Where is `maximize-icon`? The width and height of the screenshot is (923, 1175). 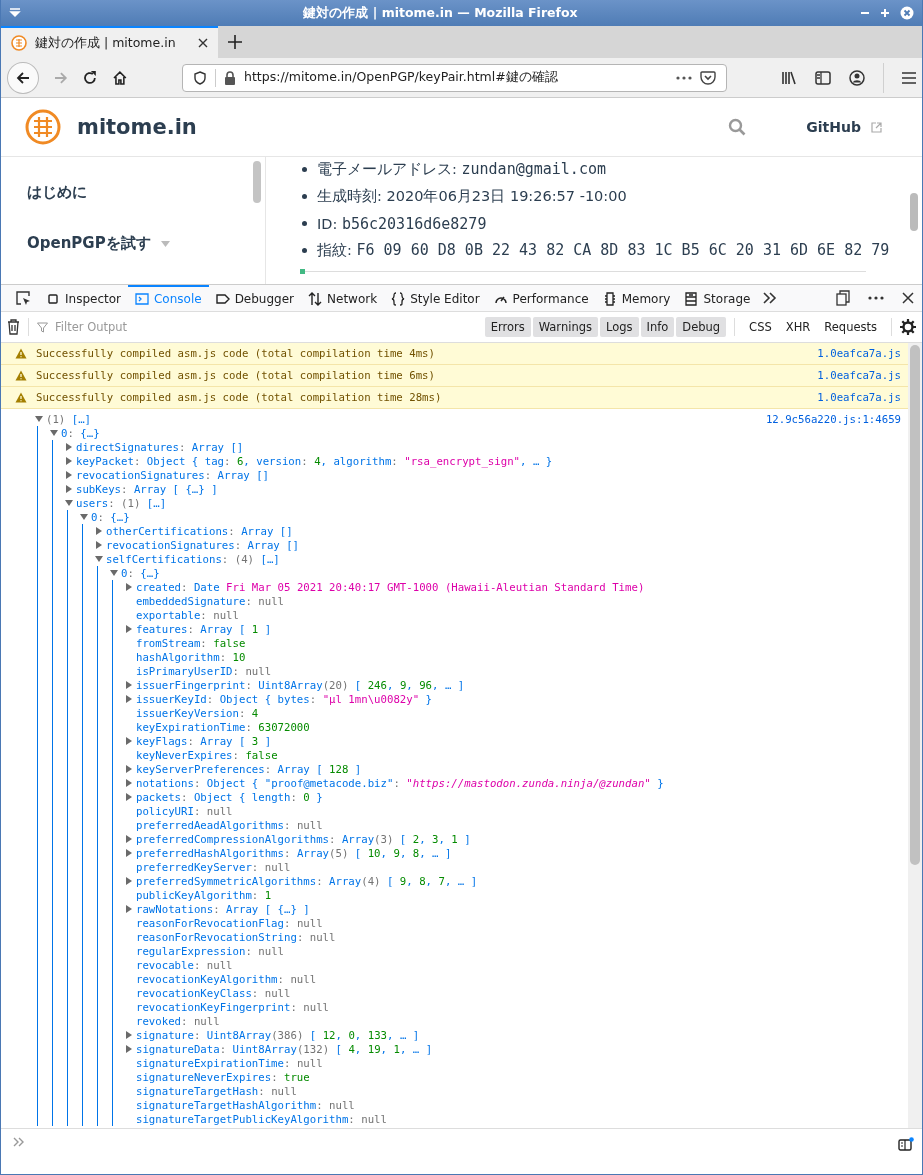
maximize-icon is located at coordinates (885, 13).